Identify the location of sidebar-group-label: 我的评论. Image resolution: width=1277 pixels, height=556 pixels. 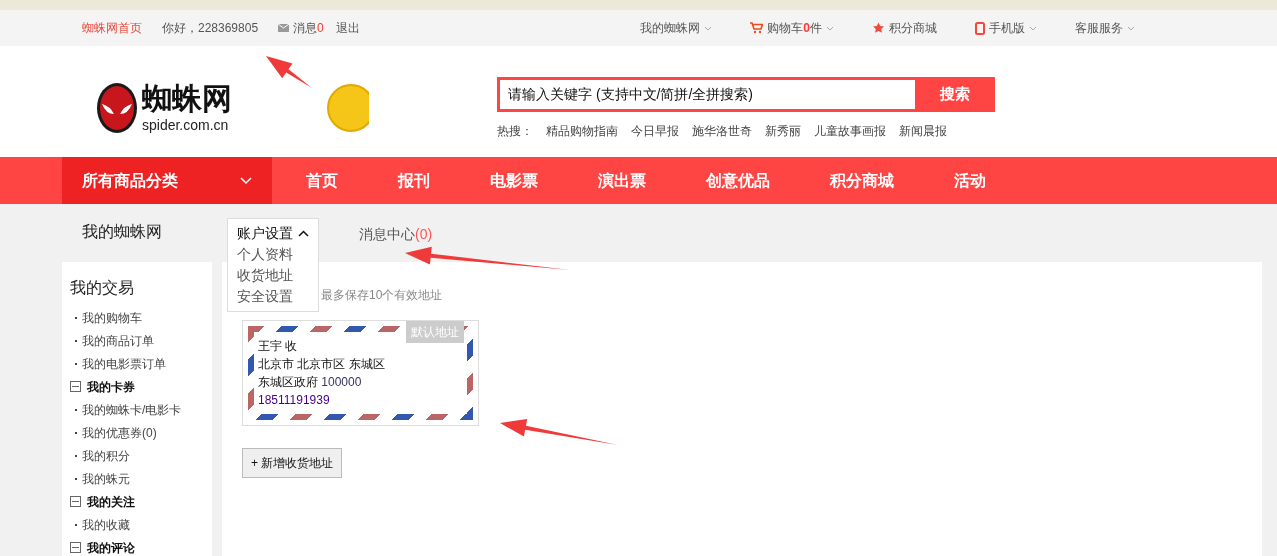
(111, 547).